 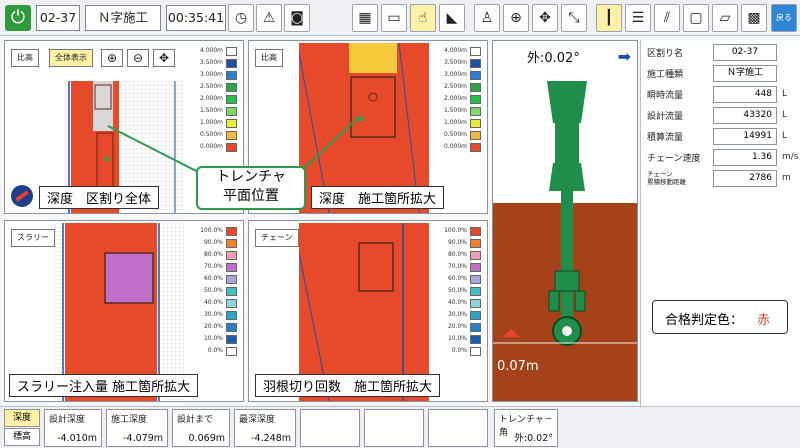 I want to click on trencher-view: 外:0.02° ➡ 0.07m, so click(x=565, y=221).